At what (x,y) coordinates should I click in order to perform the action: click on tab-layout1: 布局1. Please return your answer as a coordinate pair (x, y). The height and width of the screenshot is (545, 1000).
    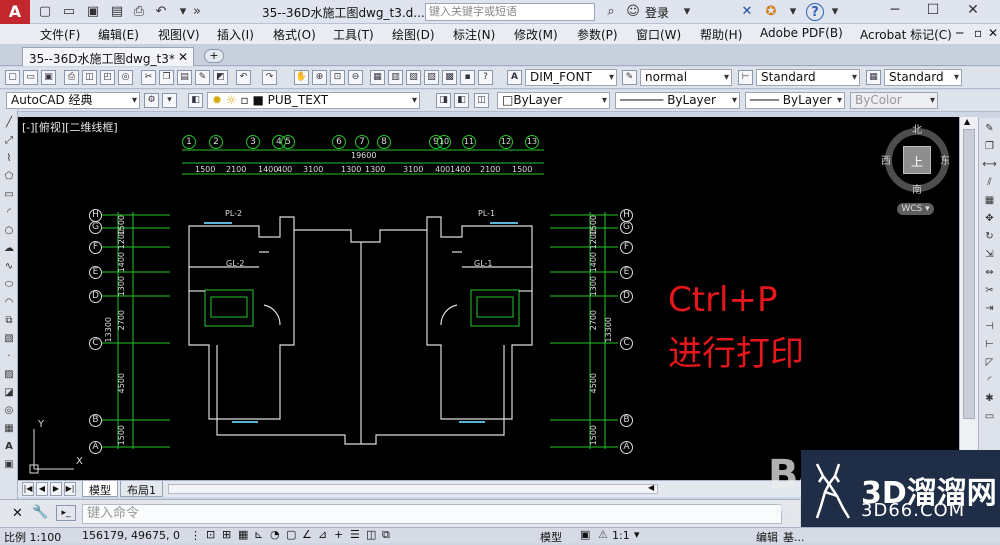
    Looking at the image, I should click on (141, 489).